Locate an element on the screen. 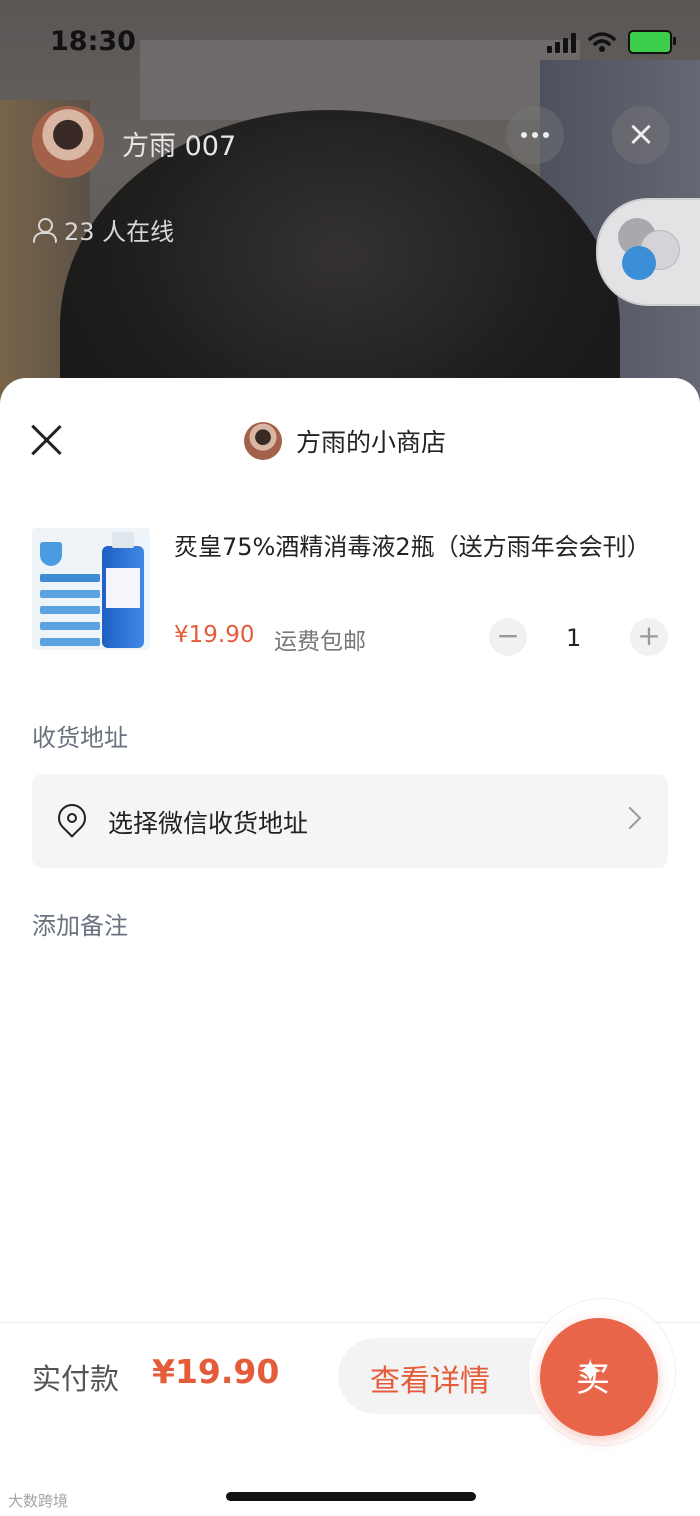  shop-avatar is located at coordinates (263, 441).